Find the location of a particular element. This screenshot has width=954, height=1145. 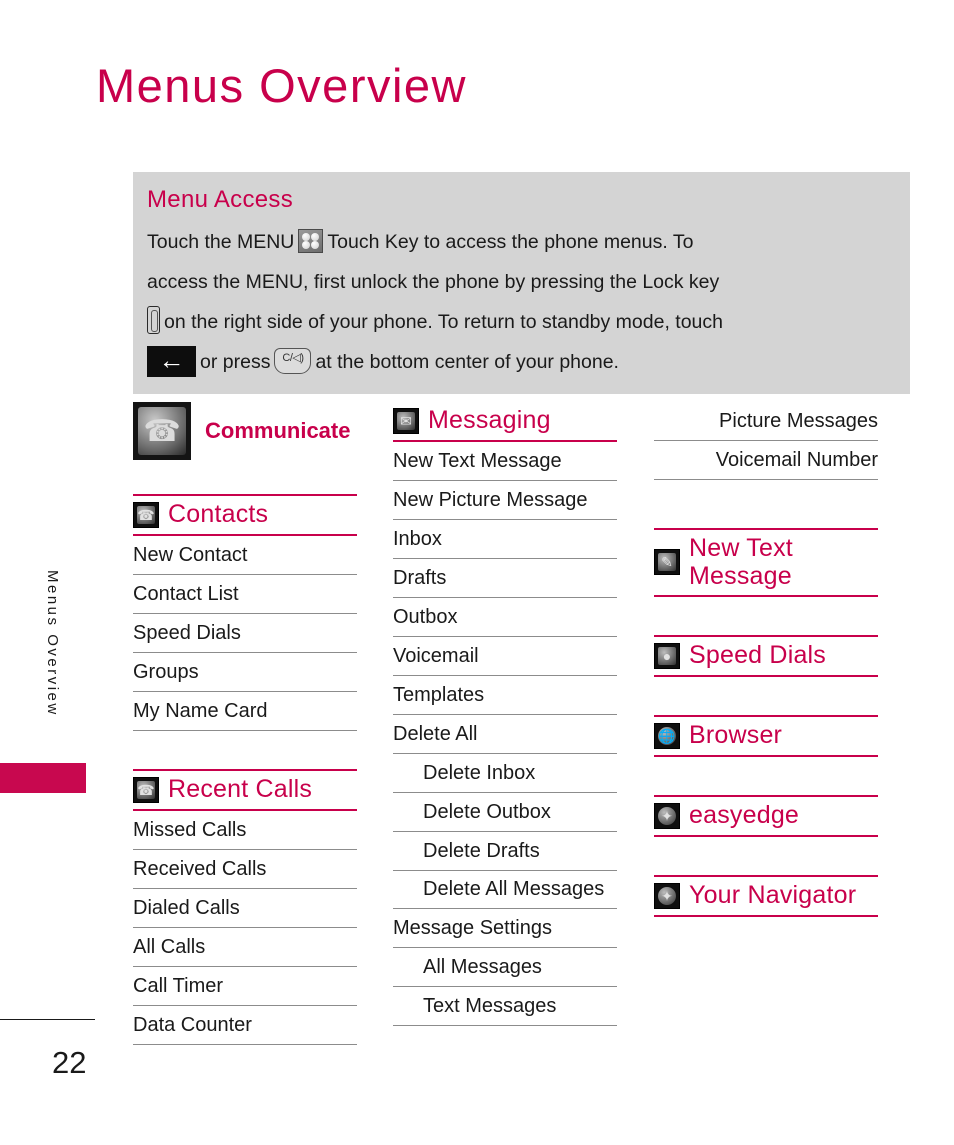

section-rule-bottom is located at coordinates (766, 916).